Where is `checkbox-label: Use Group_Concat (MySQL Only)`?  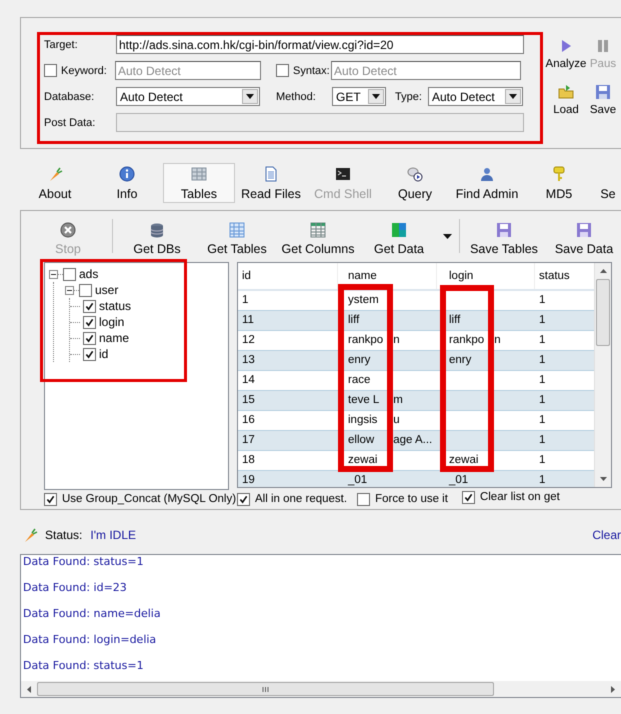 checkbox-label: Use Group_Concat (MySQL Only) is located at coordinates (149, 499).